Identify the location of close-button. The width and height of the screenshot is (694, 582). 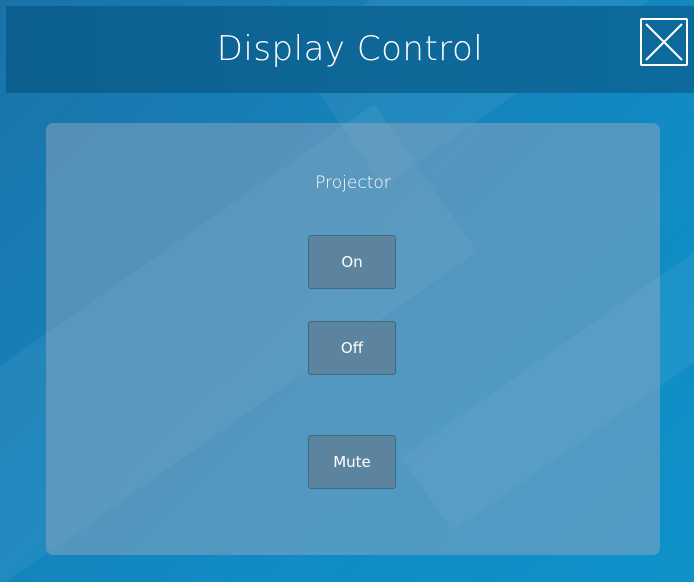
(664, 42).